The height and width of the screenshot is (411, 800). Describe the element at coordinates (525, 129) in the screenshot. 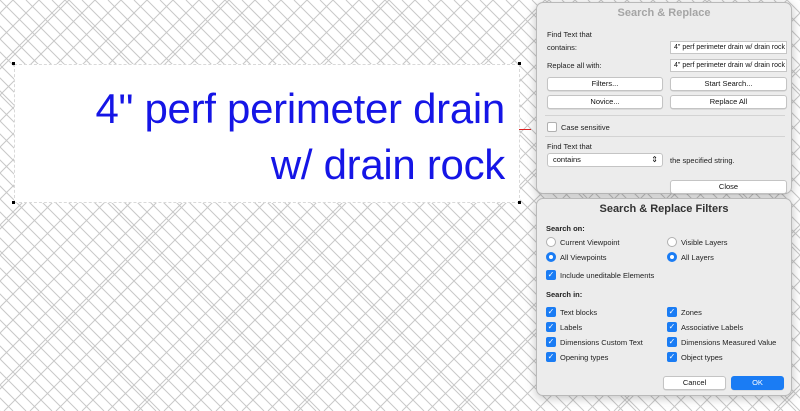

I see `cursor-crosshair` at that location.